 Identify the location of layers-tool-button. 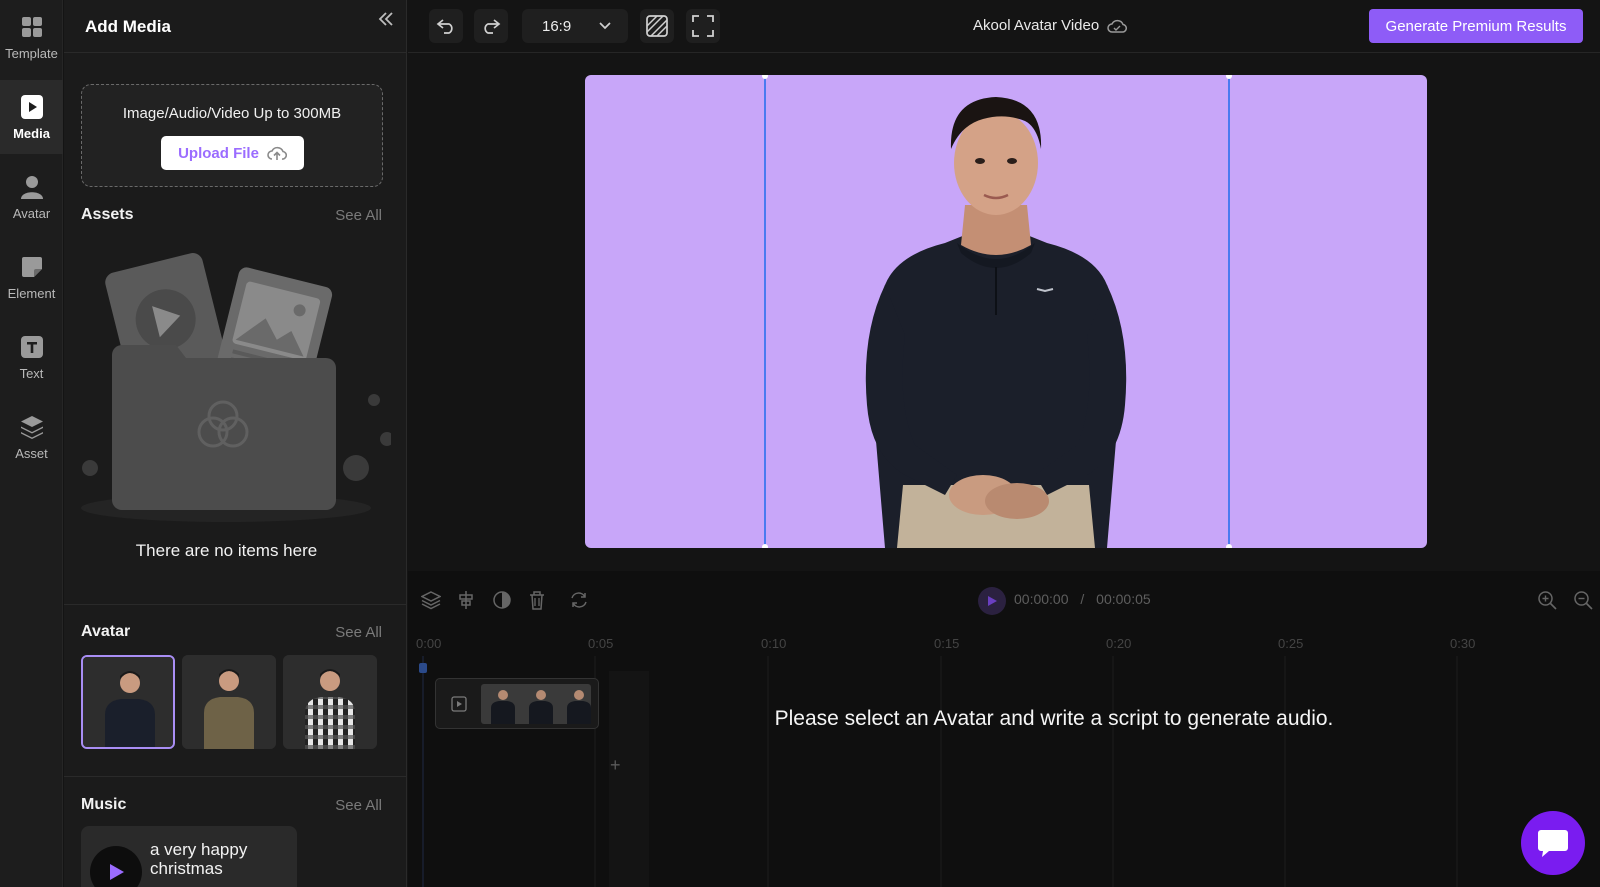
(431, 600).